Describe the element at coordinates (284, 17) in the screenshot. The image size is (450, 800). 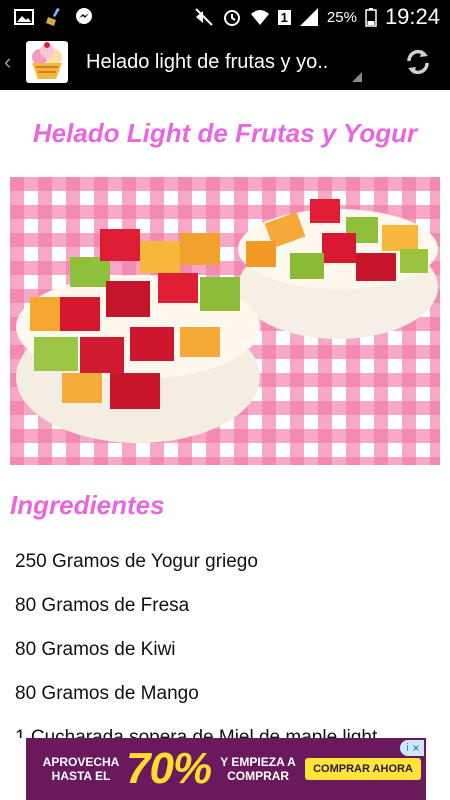
I see `sim-slot-badge: 1` at that location.